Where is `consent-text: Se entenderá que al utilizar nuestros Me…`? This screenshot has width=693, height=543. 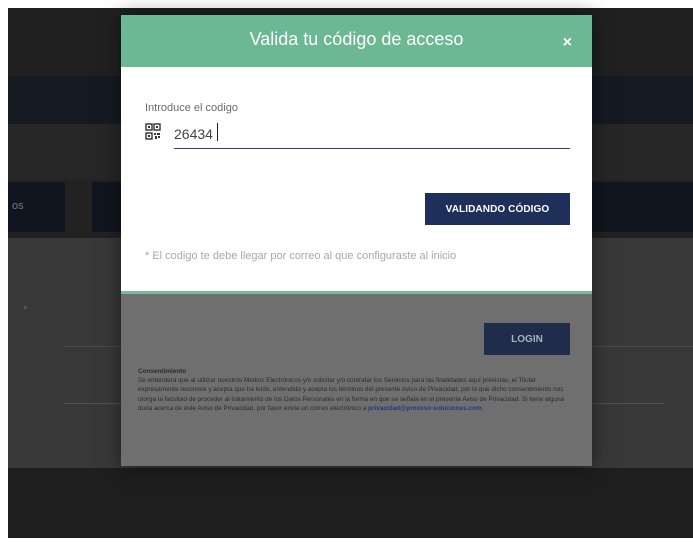
consent-text: Se entenderá que al utilizar nuestros Me… is located at coordinates (351, 394).